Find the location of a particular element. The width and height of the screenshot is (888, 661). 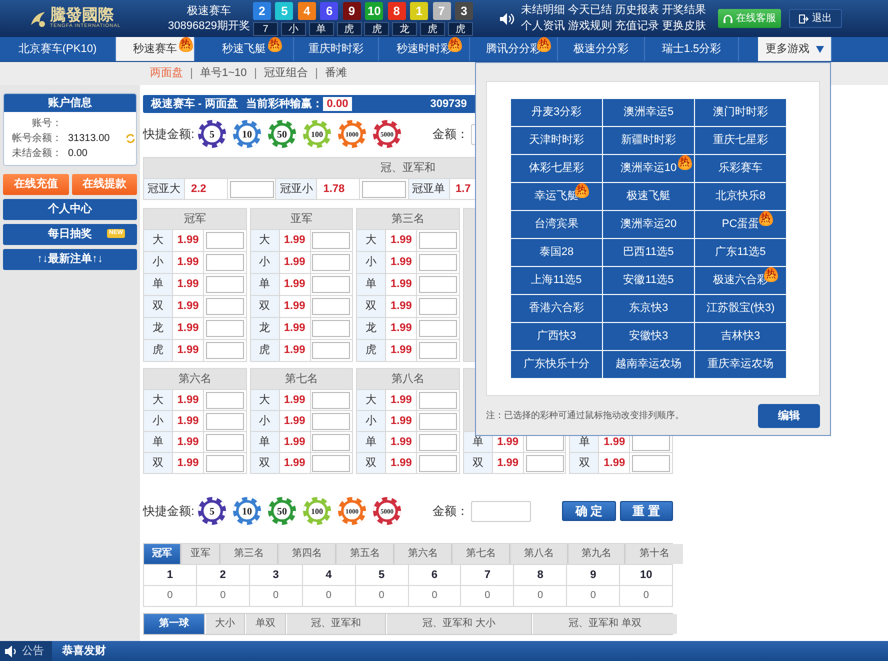

game-button: 新疆时时彩 is located at coordinates (648, 140).